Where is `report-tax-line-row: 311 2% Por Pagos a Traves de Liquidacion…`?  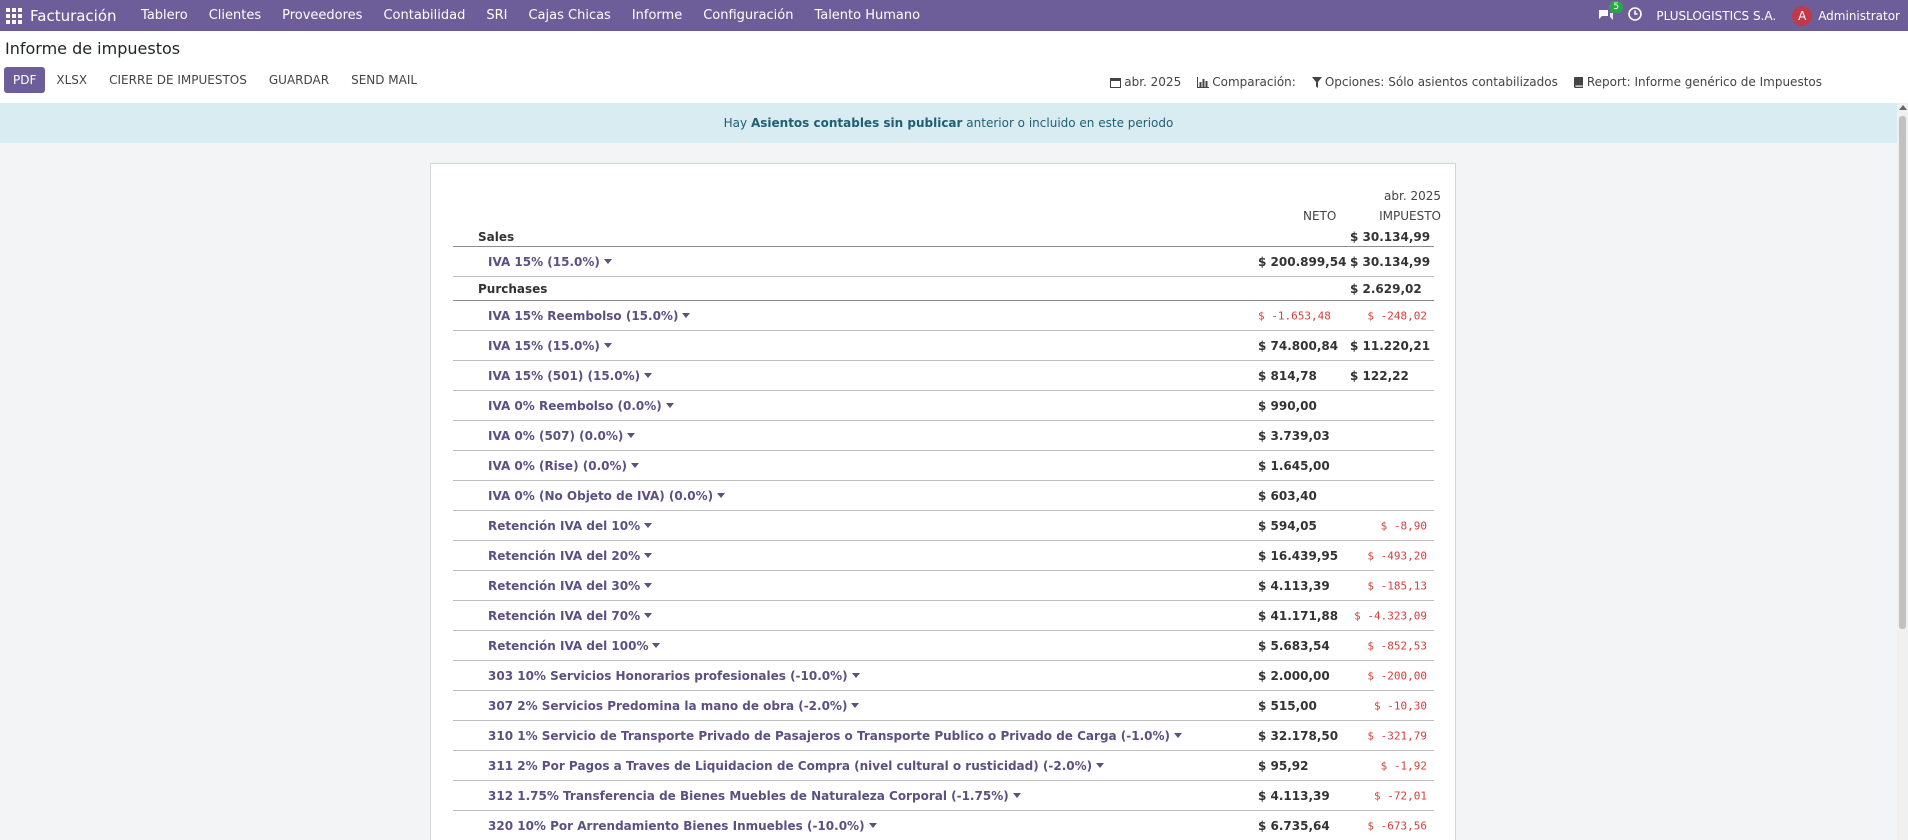
report-tax-line-row: 311 2% Por Pagos a Traves de Liquidacion… is located at coordinates (943, 766).